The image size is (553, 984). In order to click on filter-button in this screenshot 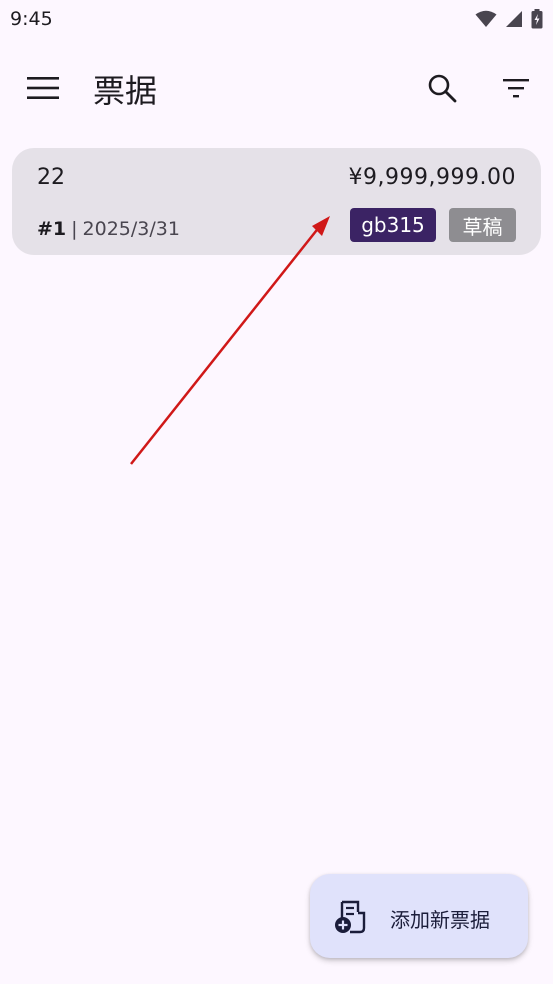, I will do `click(516, 88)`.